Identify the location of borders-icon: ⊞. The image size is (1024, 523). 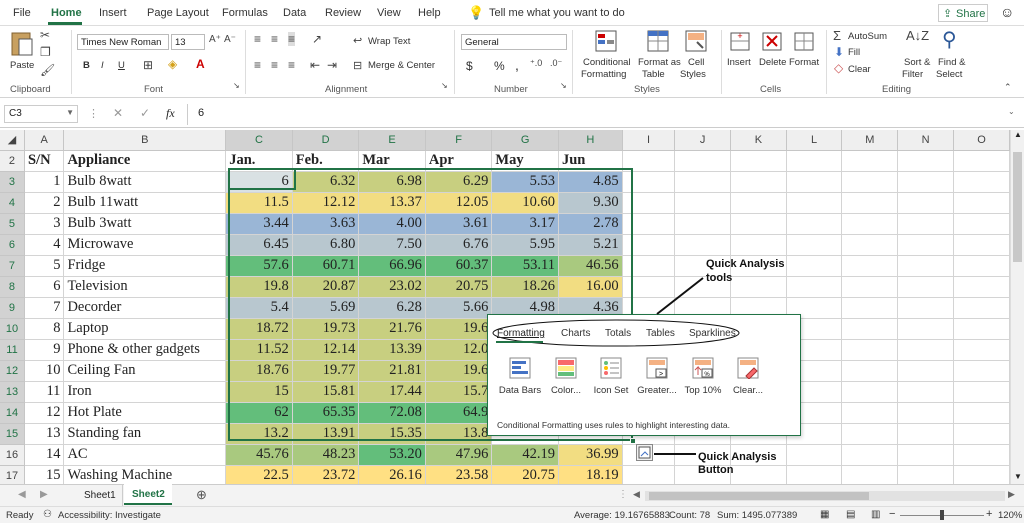
(148, 65).